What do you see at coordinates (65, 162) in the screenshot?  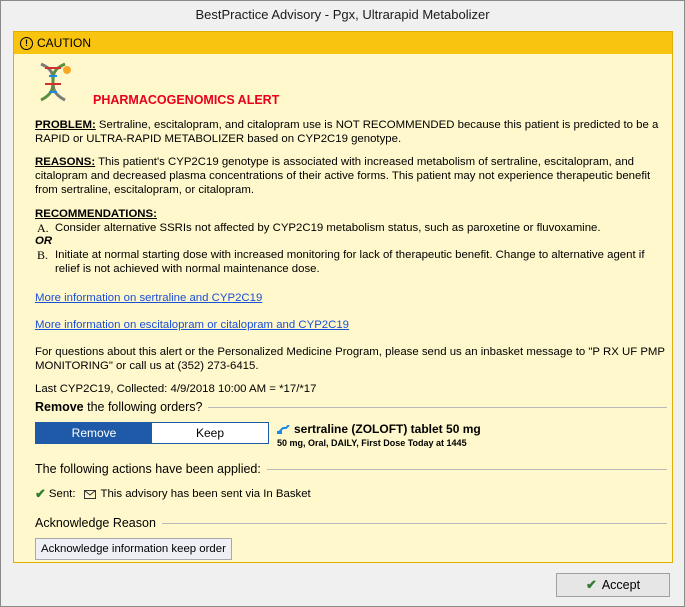 I see `reasons-label: REASONS:` at bounding box center [65, 162].